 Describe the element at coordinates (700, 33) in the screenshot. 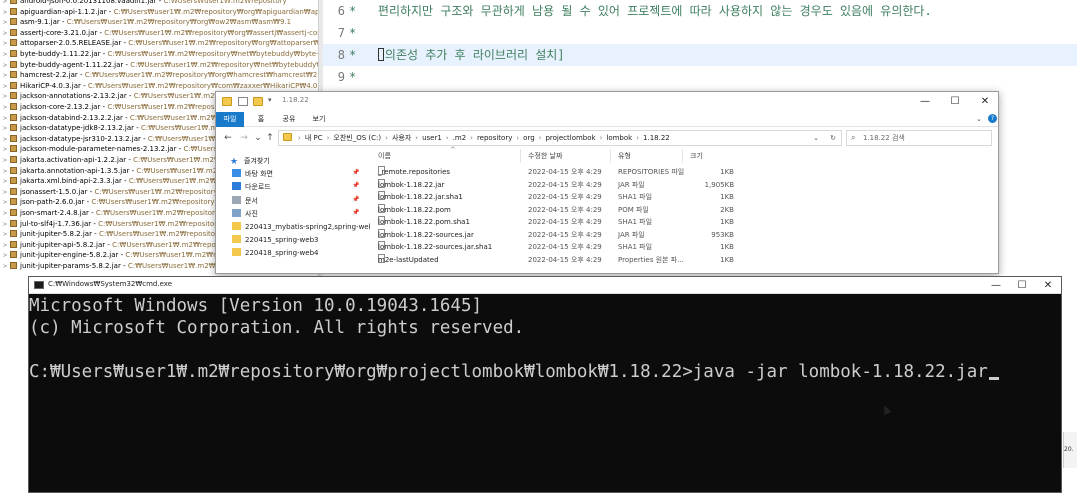

I see `code-line: 7 *` at that location.